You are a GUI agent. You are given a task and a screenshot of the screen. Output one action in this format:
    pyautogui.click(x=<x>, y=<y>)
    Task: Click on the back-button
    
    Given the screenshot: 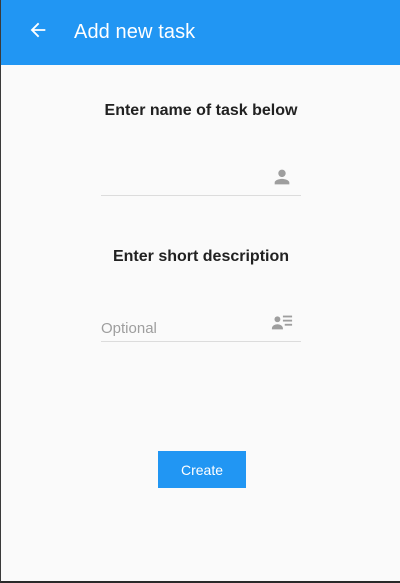 What is the action you would take?
    pyautogui.click(x=38, y=33)
    